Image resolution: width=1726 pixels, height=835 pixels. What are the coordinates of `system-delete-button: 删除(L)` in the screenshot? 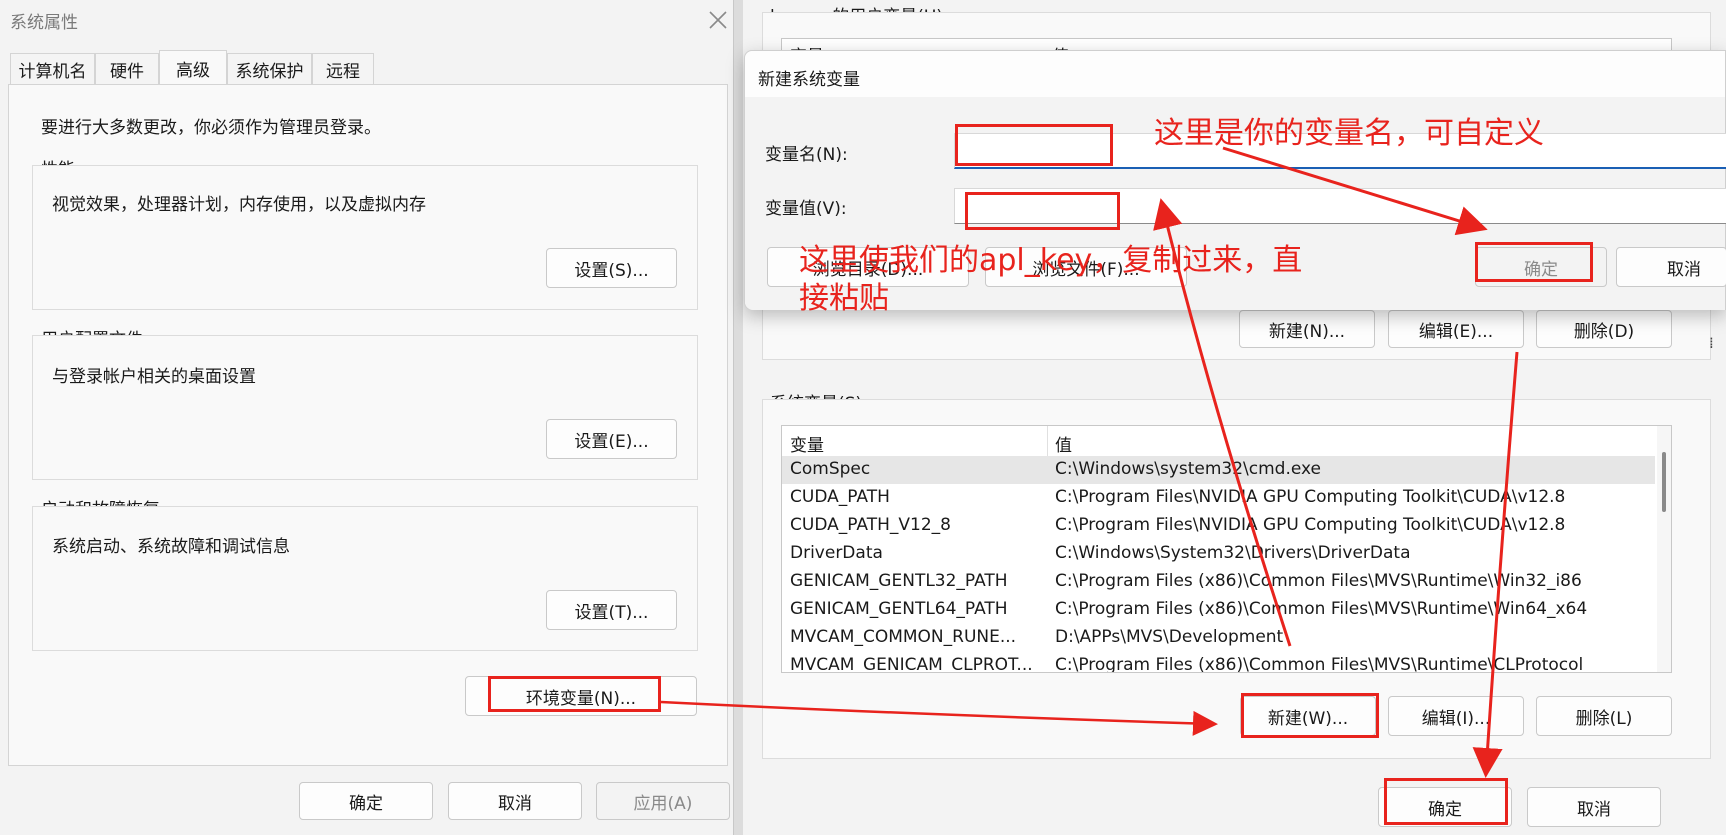 It's located at (1604, 716).